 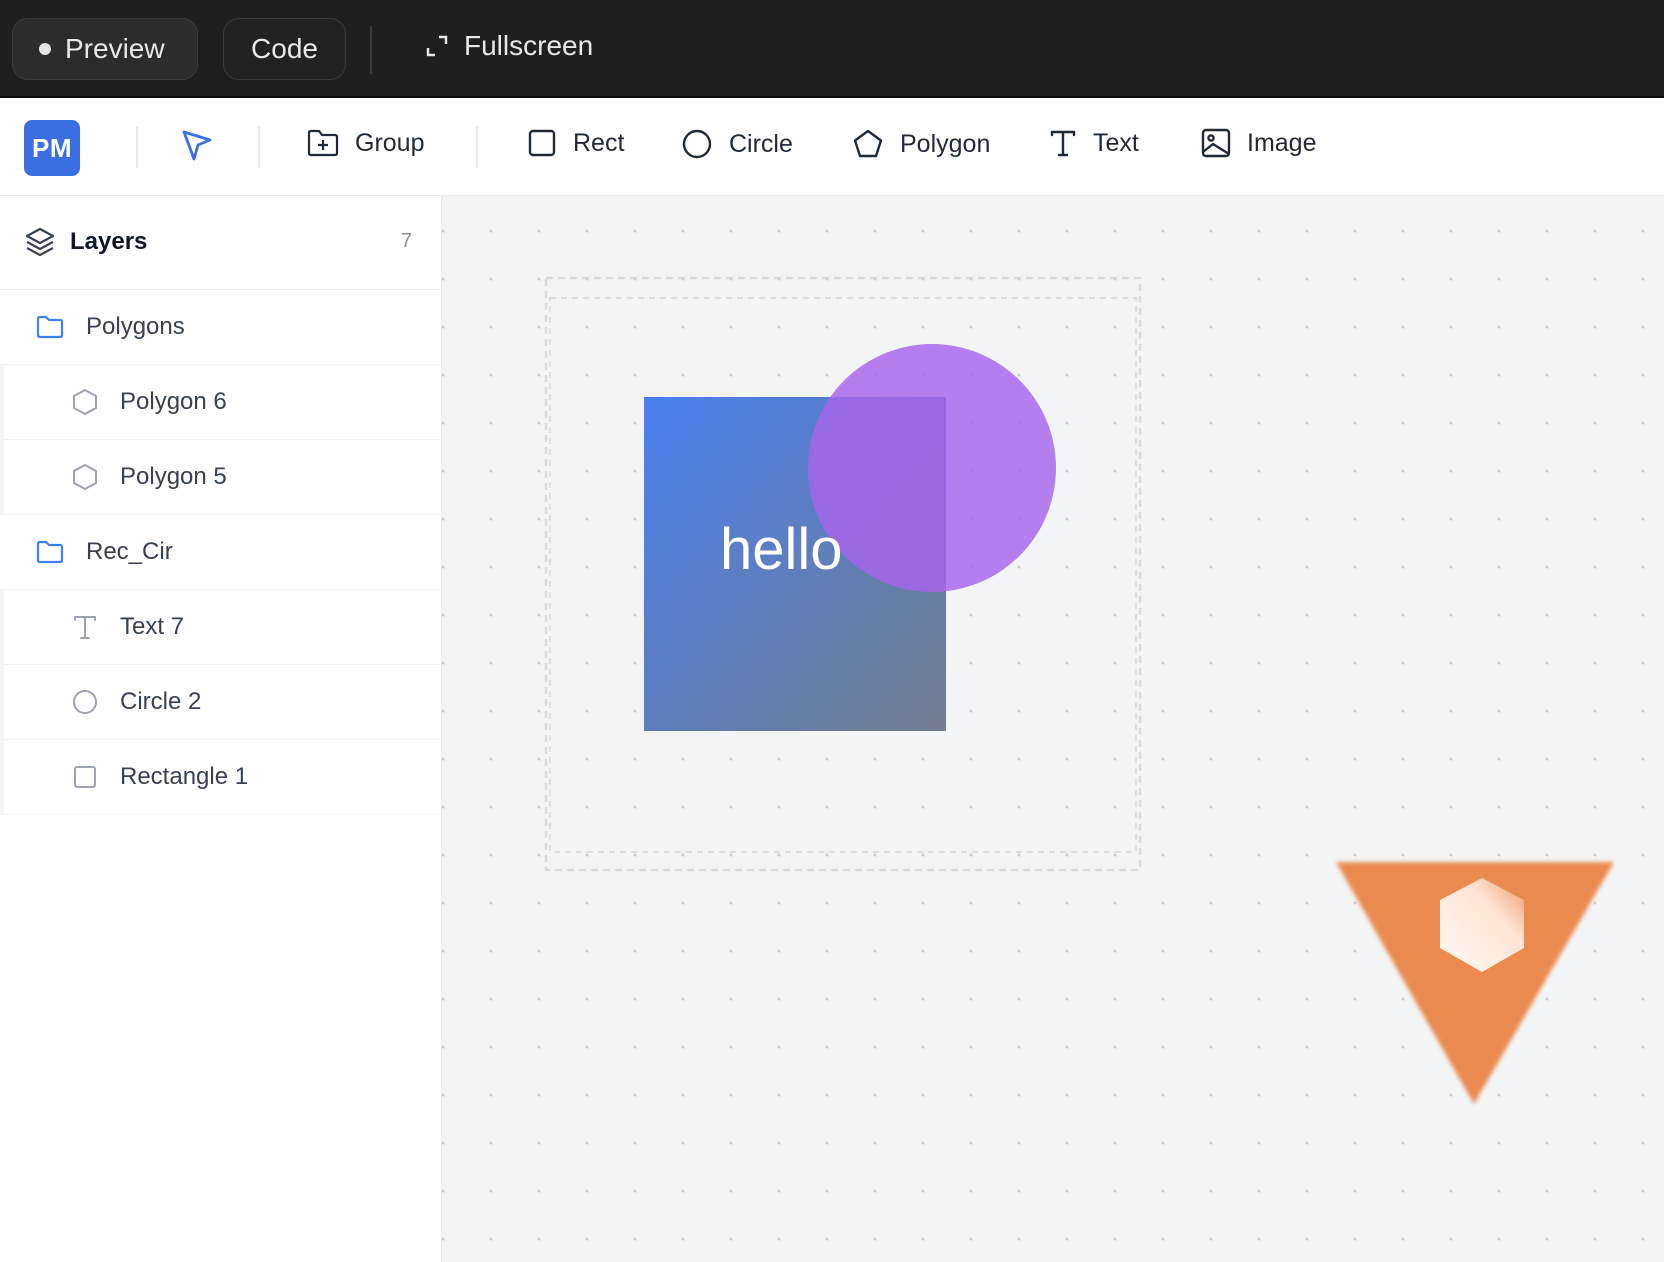 What do you see at coordinates (437, 46) in the screenshot?
I see `expand-icon` at bounding box center [437, 46].